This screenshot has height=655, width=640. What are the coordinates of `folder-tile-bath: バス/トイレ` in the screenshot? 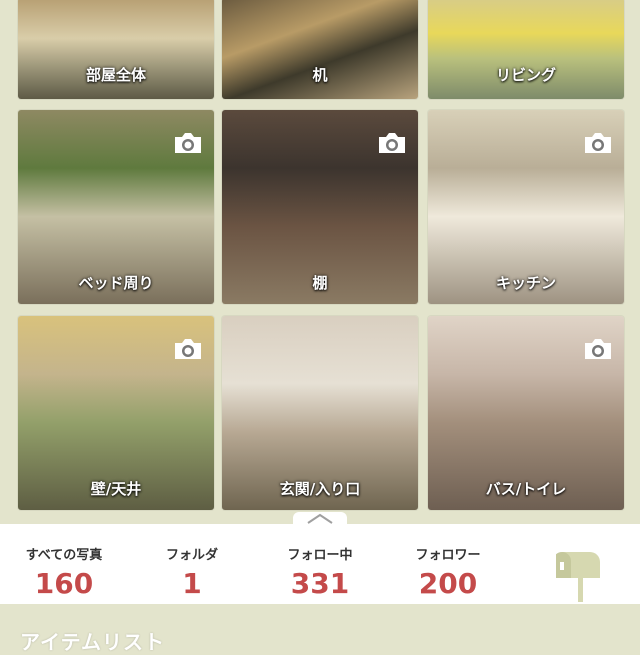 It's located at (526, 413).